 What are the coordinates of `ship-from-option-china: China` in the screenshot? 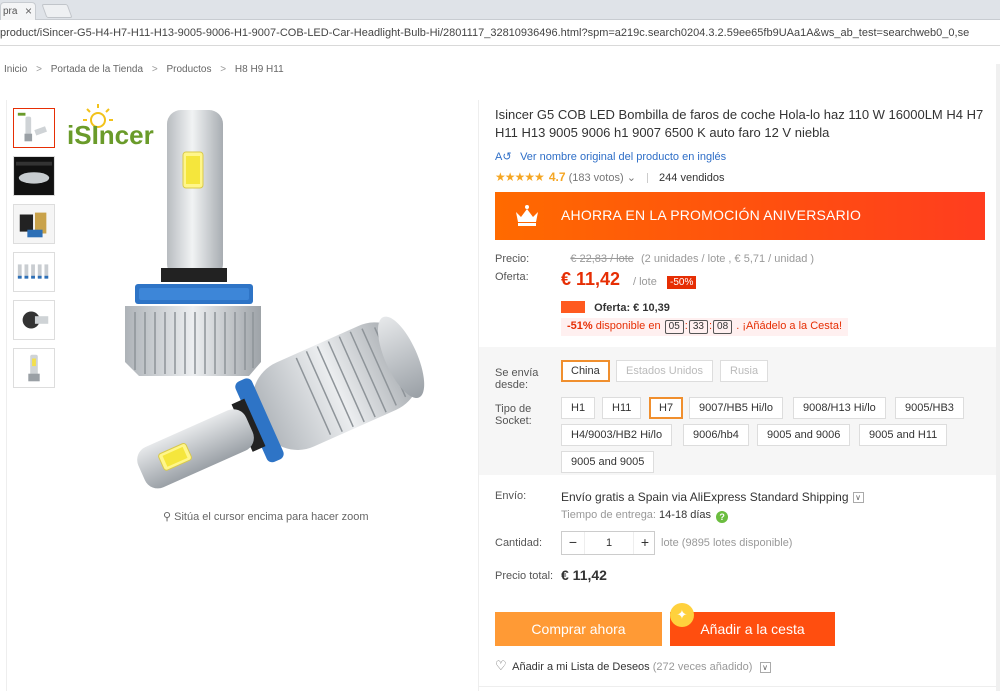 It's located at (585, 371).